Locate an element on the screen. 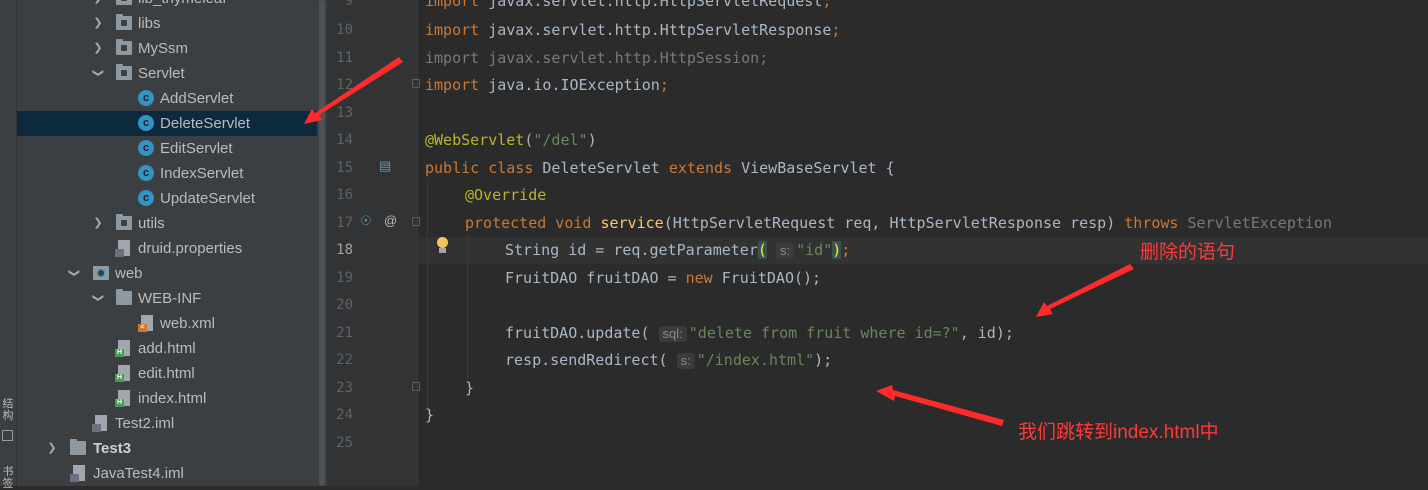 The width and height of the screenshot is (1428, 490). annotation-delete-statement: 删除的语句 is located at coordinates (1188, 252).